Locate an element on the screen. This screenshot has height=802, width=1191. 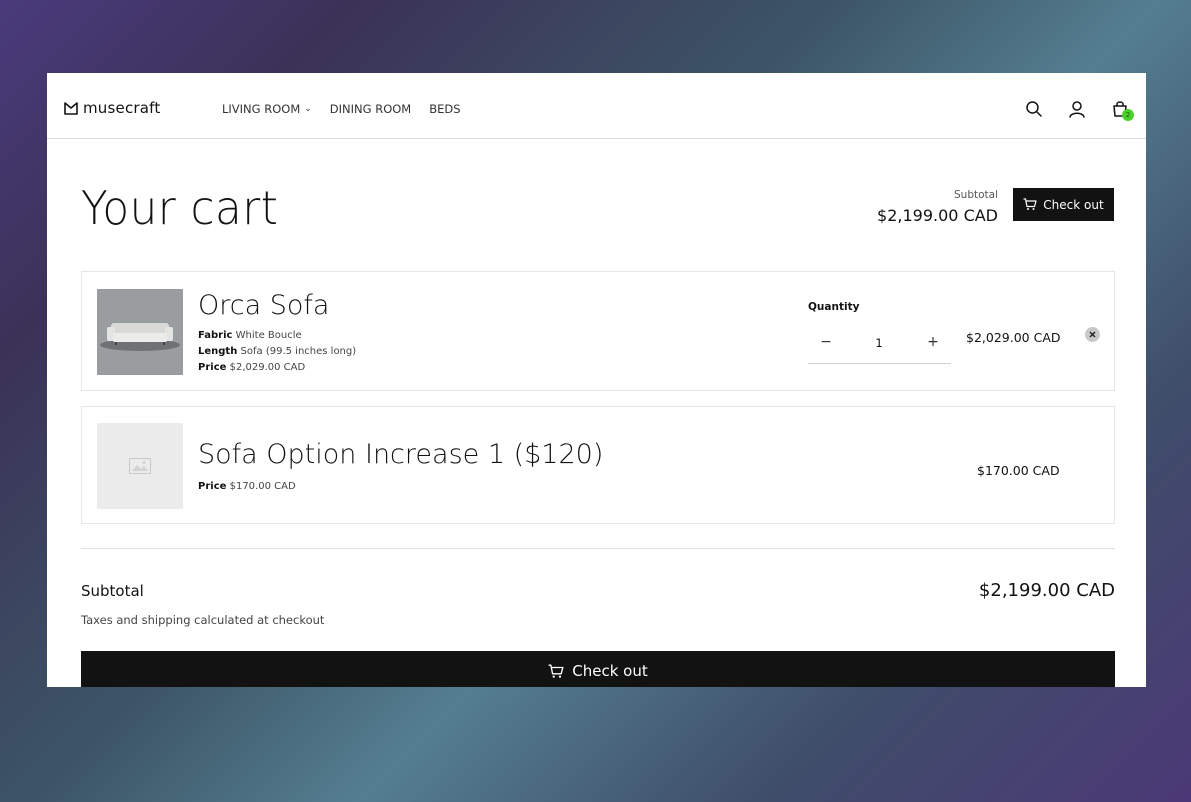
property-key: Fabric is located at coordinates (215, 335).